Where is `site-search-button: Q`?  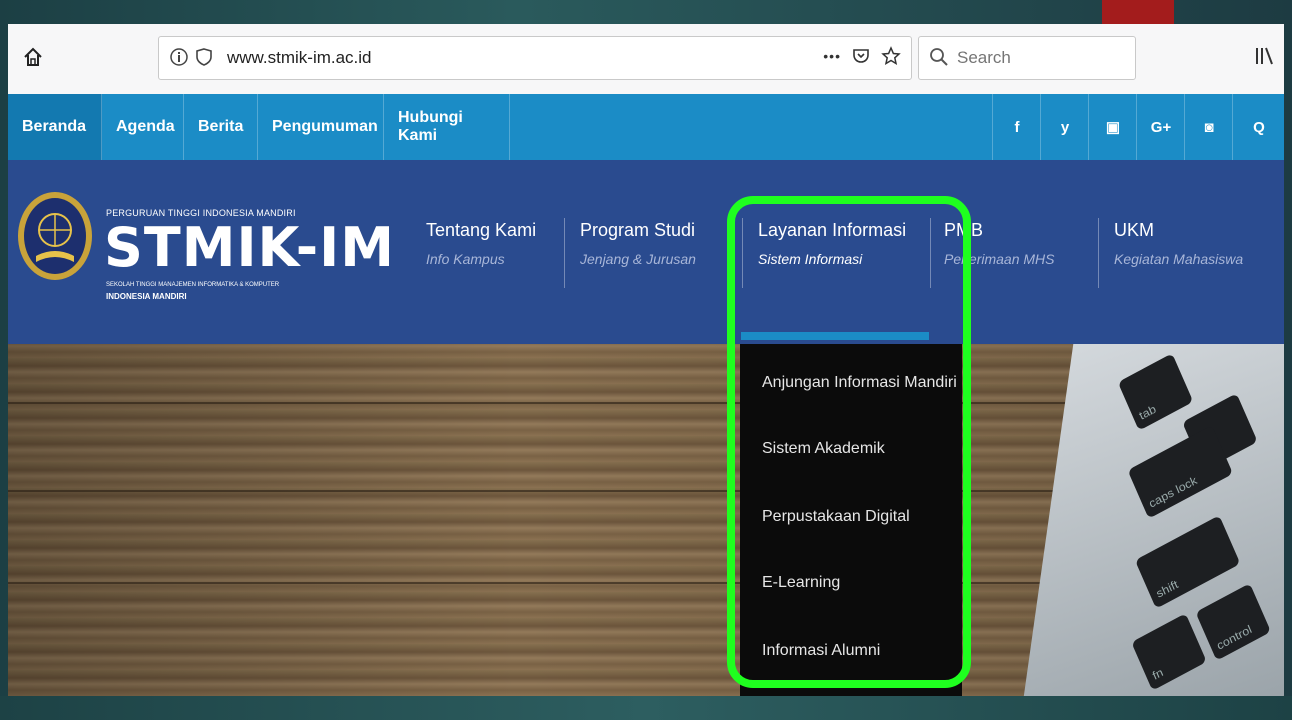 site-search-button: Q is located at coordinates (1258, 127).